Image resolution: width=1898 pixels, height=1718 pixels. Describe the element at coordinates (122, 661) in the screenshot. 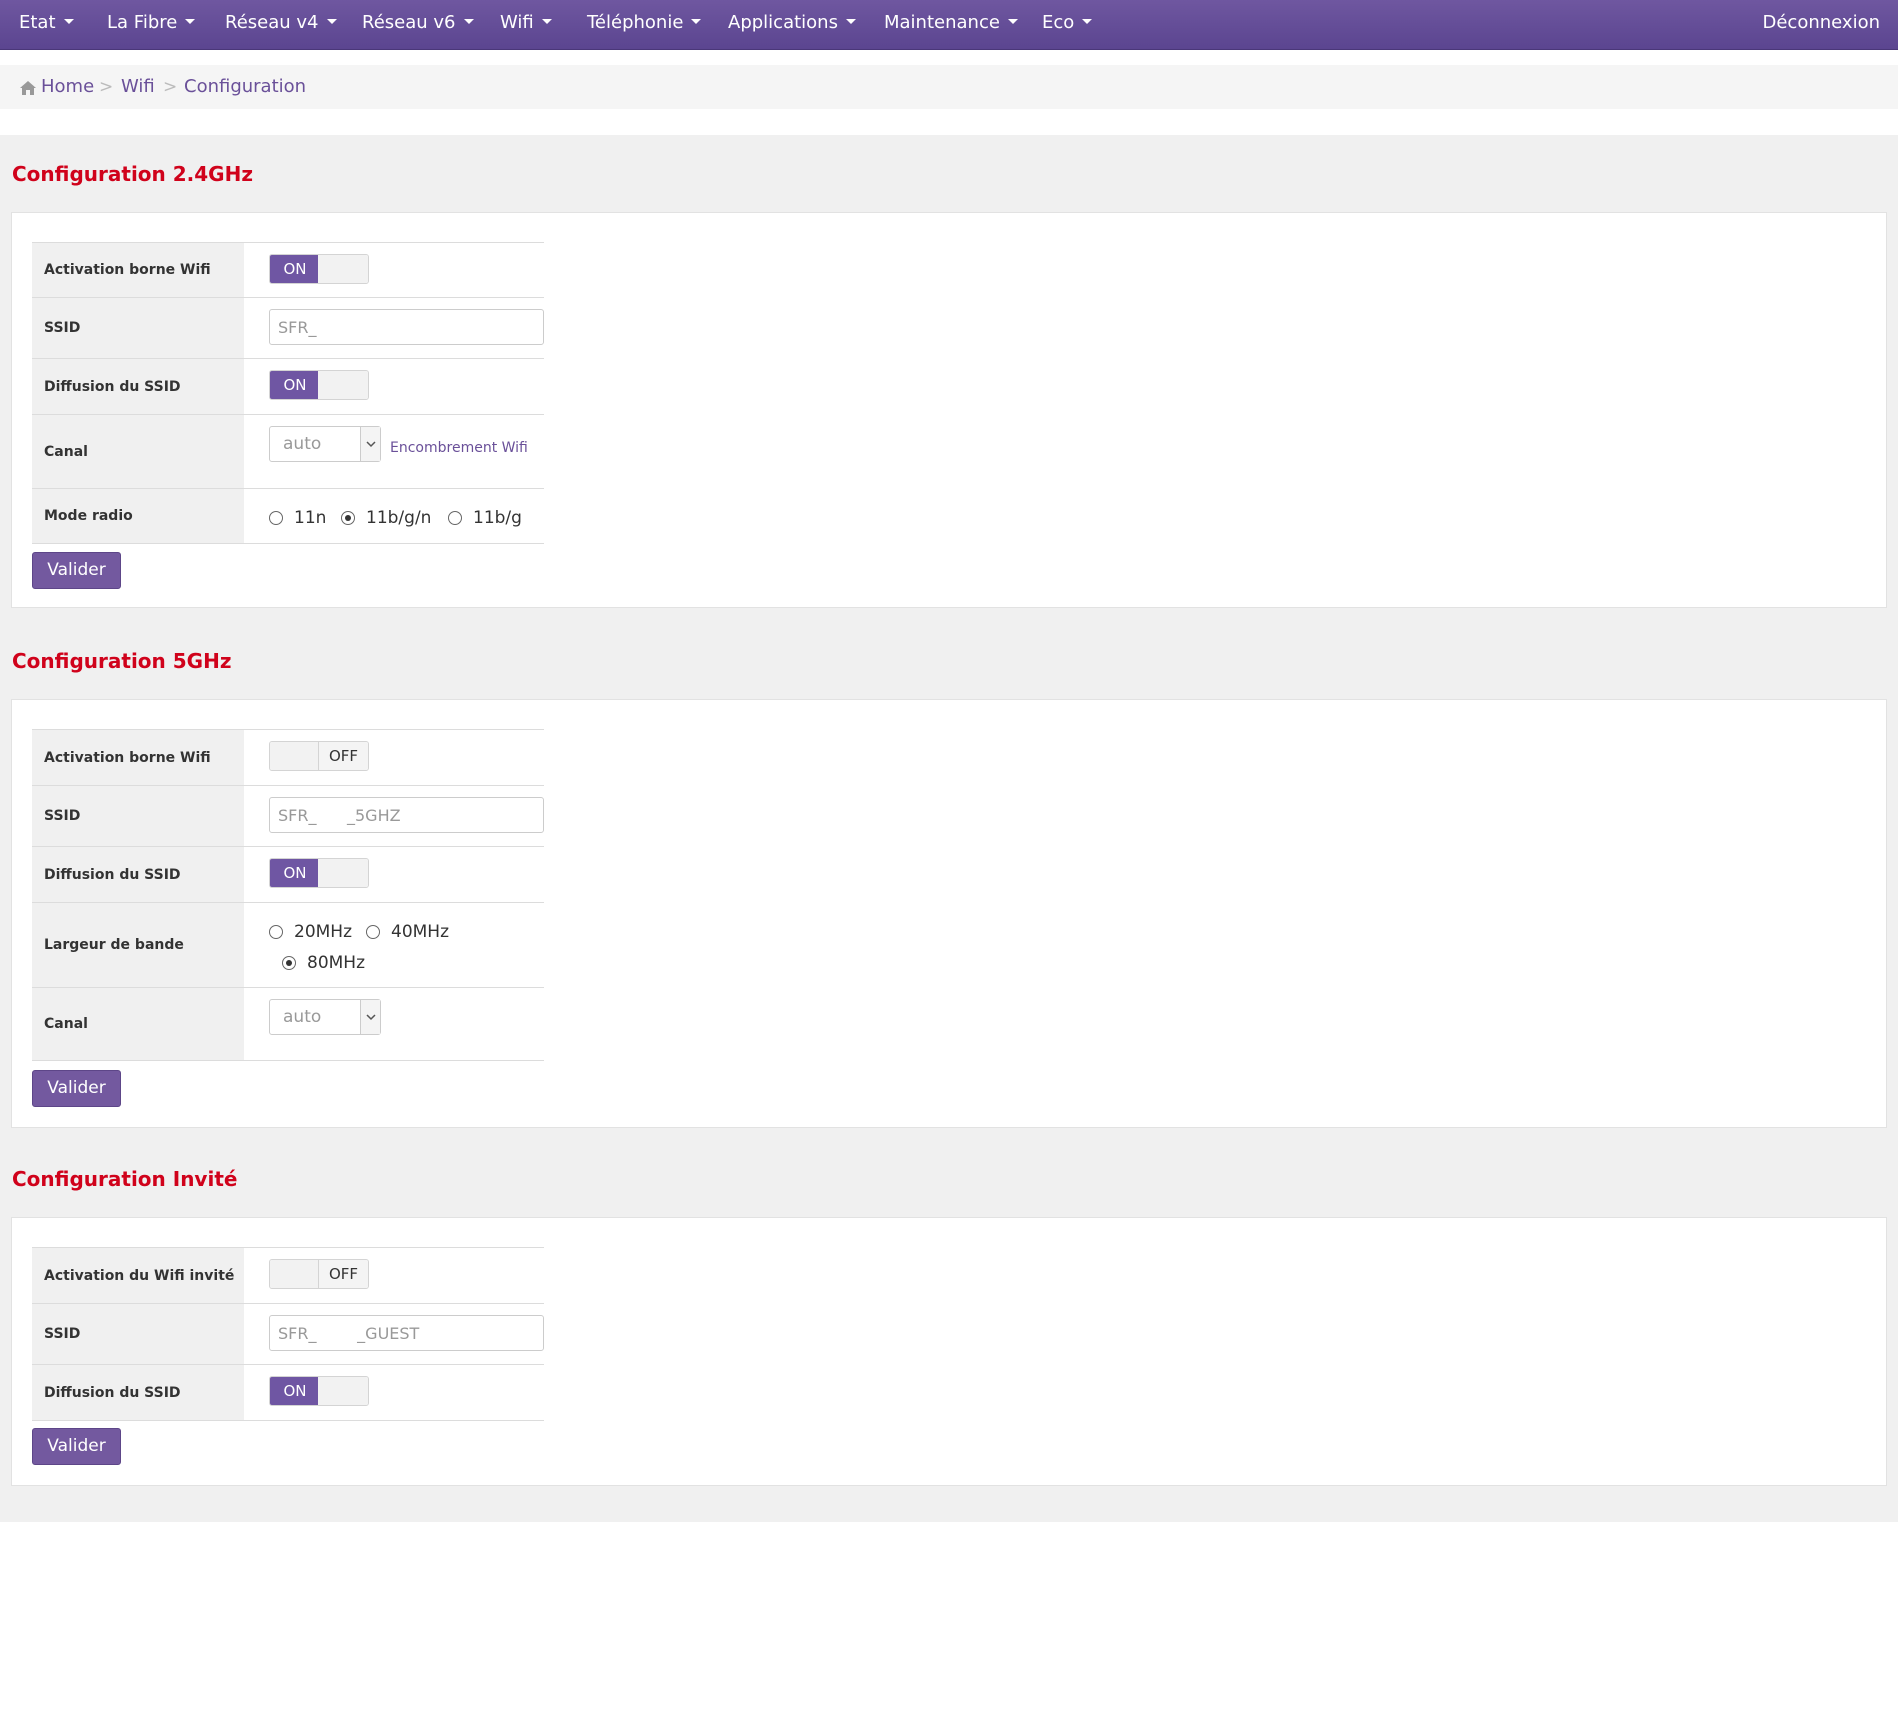

I see `section-title-5ghz: Configuration 5GHz` at that location.